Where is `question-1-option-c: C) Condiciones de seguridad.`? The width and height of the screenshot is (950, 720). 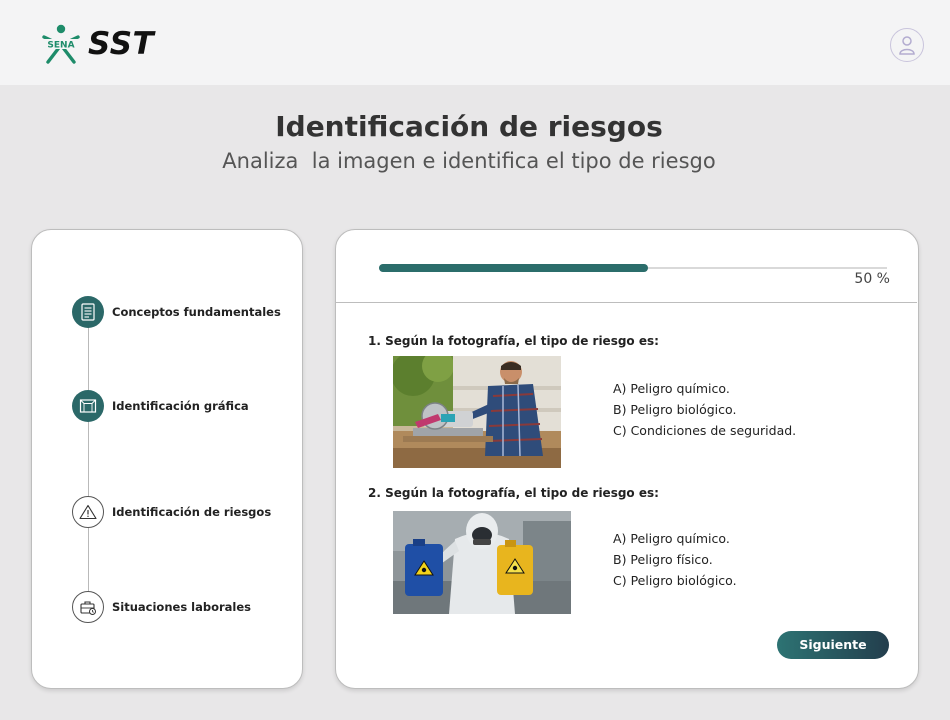 question-1-option-c: C) Condiciones de seguridad. is located at coordinates (704, 430).